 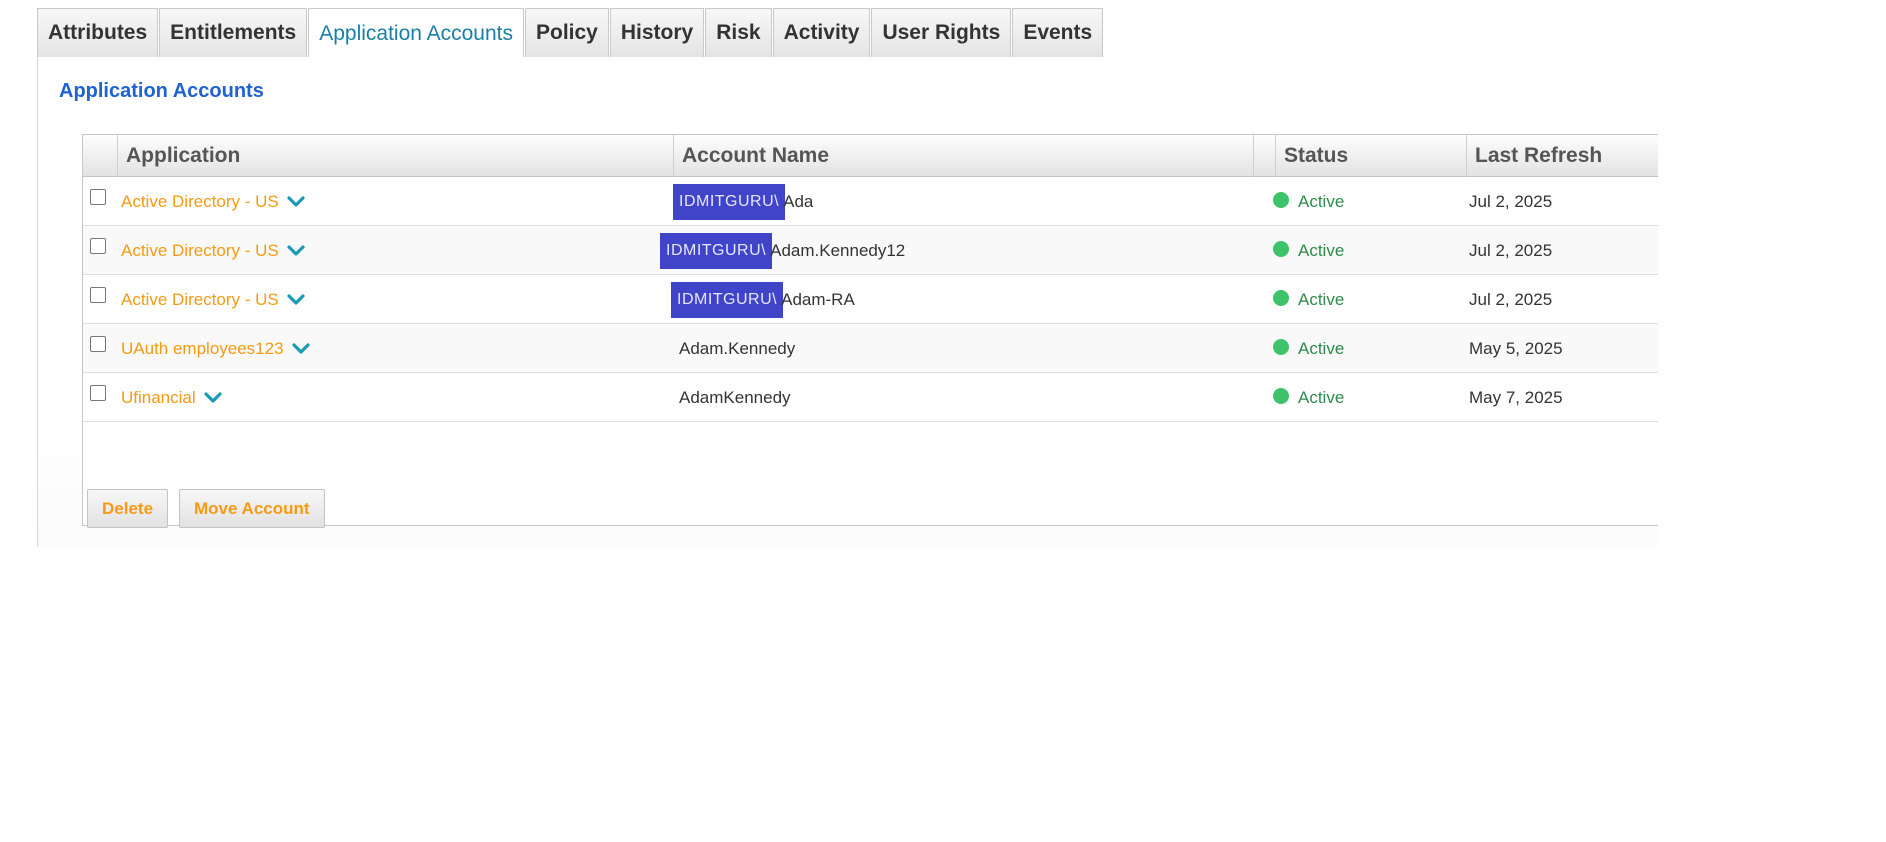 I want to click on application-link: UAuth employees123, so click(x=202, y=349).